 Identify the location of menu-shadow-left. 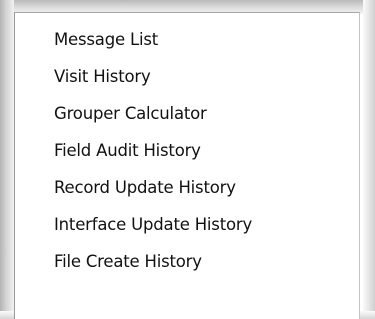
(7, 159).